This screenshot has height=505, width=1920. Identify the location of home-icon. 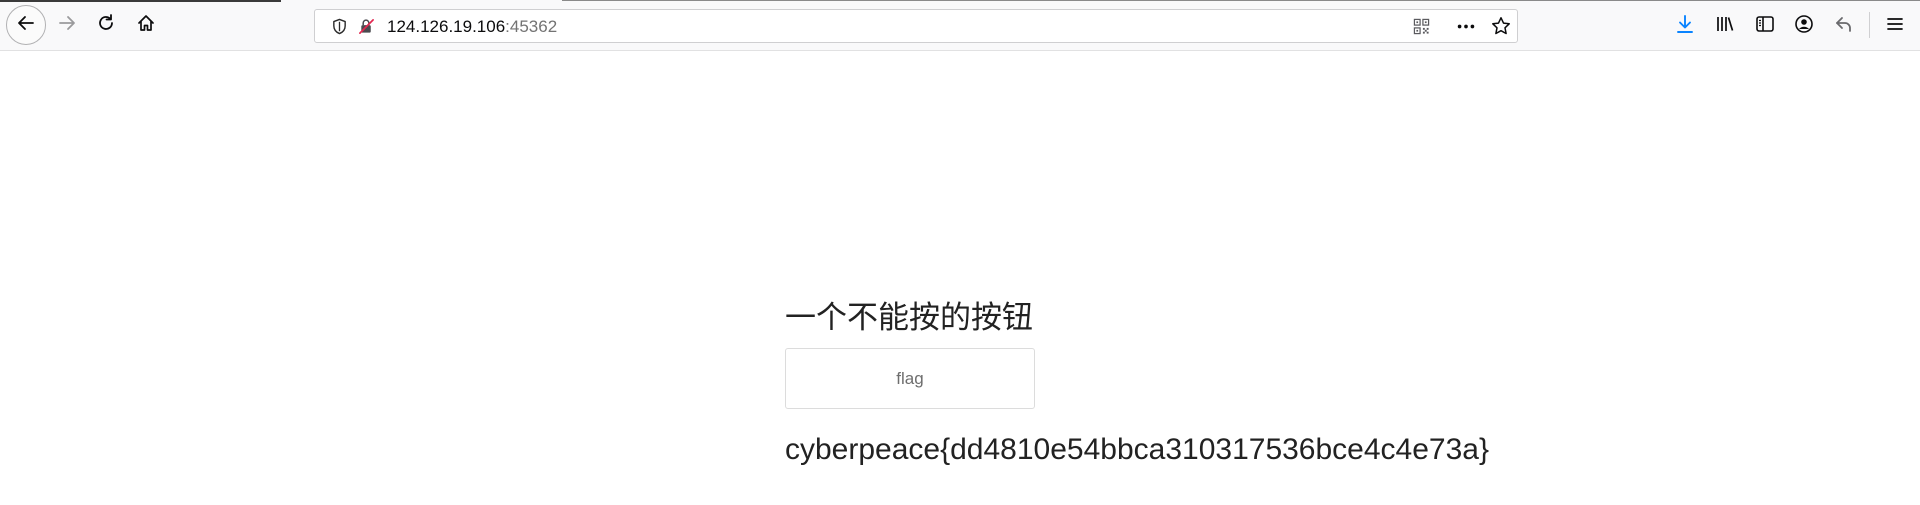
(146, 25).